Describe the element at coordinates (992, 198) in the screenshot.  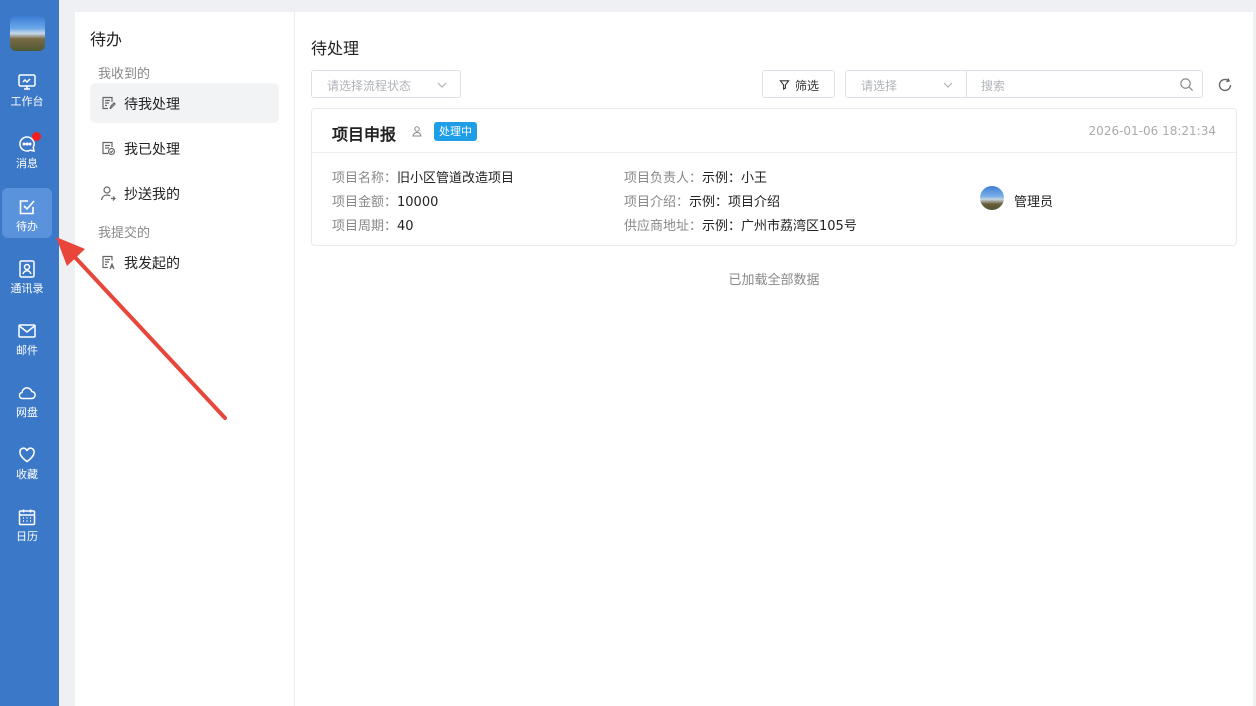
I see `assignee-avatar` at that location.